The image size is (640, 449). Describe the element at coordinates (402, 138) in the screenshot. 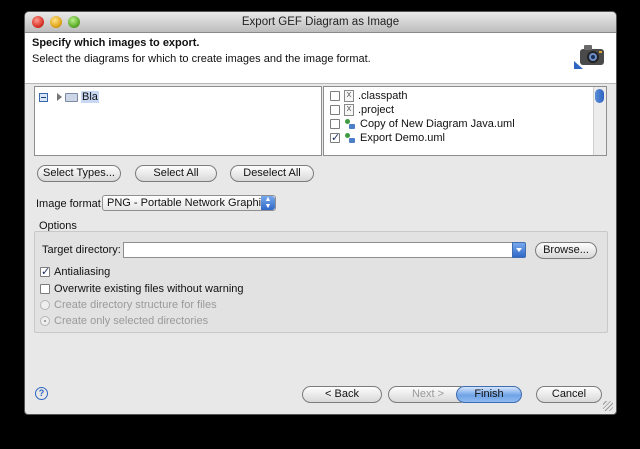

I see `list-item-label: Export Demo.uml` at that location.